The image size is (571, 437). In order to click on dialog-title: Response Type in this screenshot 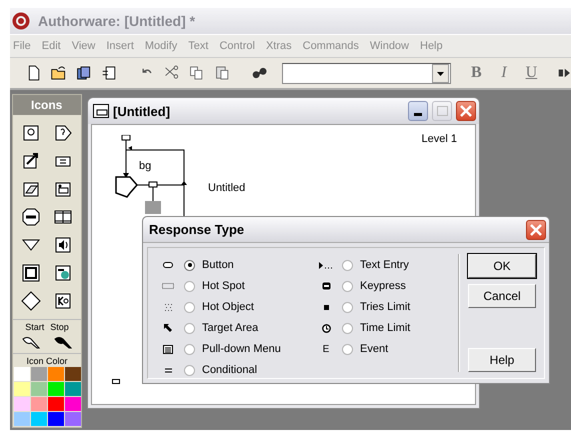, I will do `click(196, 229)`.